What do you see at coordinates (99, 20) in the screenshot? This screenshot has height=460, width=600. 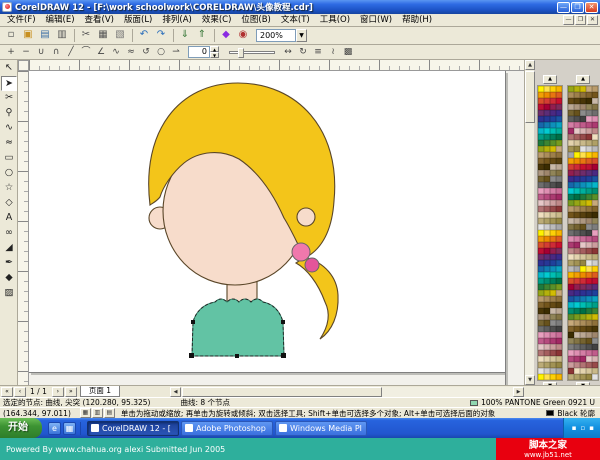 I see `menu-item: 查看(V)` at bounding box center [99, 20].